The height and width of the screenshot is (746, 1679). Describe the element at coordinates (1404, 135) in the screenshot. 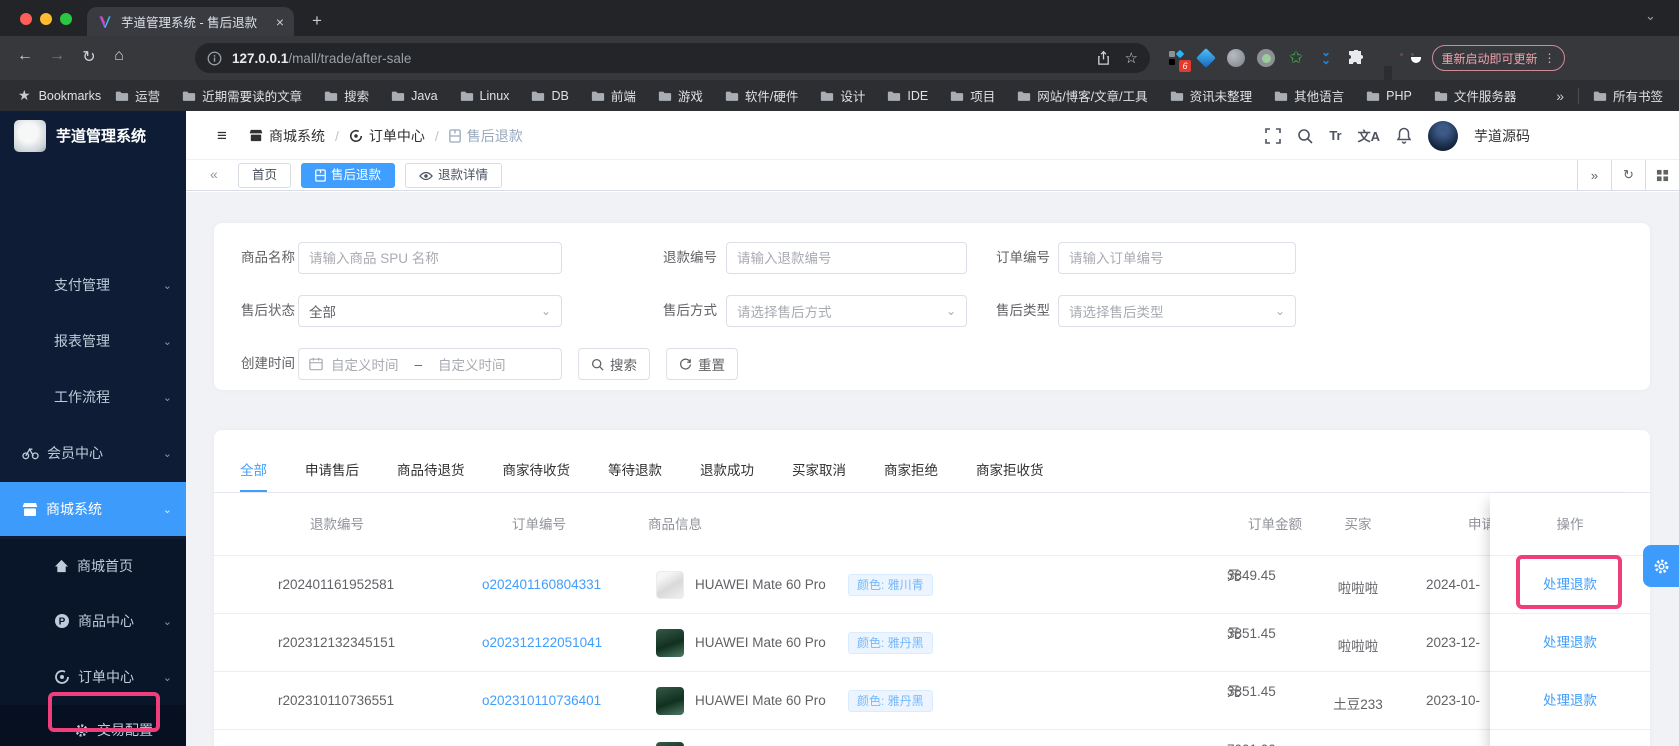

I see `notification-bell-icon` at that location.